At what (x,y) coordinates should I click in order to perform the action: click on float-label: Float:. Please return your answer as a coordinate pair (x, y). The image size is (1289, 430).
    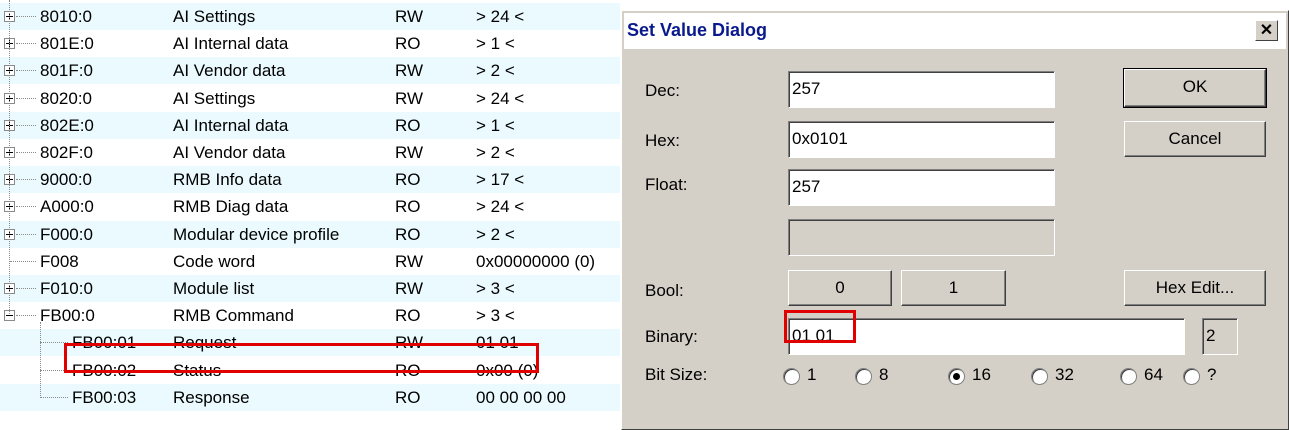
    Looking at the image, I should click on (666, 184).